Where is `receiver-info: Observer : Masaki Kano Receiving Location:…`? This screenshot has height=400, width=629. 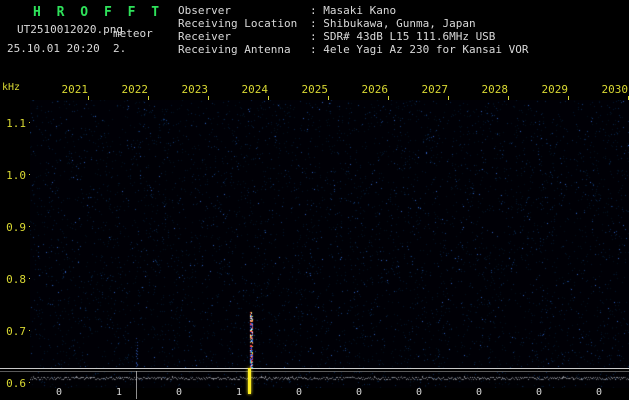 receiver-info: Observer : Masaki Kano Receiving Location:… is located at coordinates (353, 30).